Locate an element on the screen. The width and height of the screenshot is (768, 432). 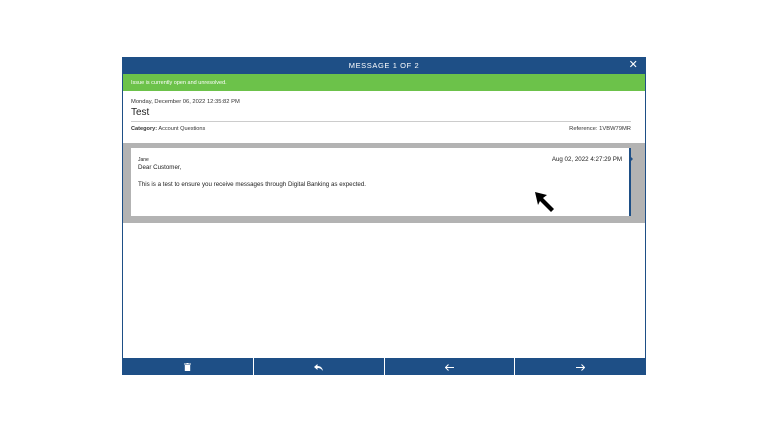
category-value: Account Questions is located at coordinates (182, 129).